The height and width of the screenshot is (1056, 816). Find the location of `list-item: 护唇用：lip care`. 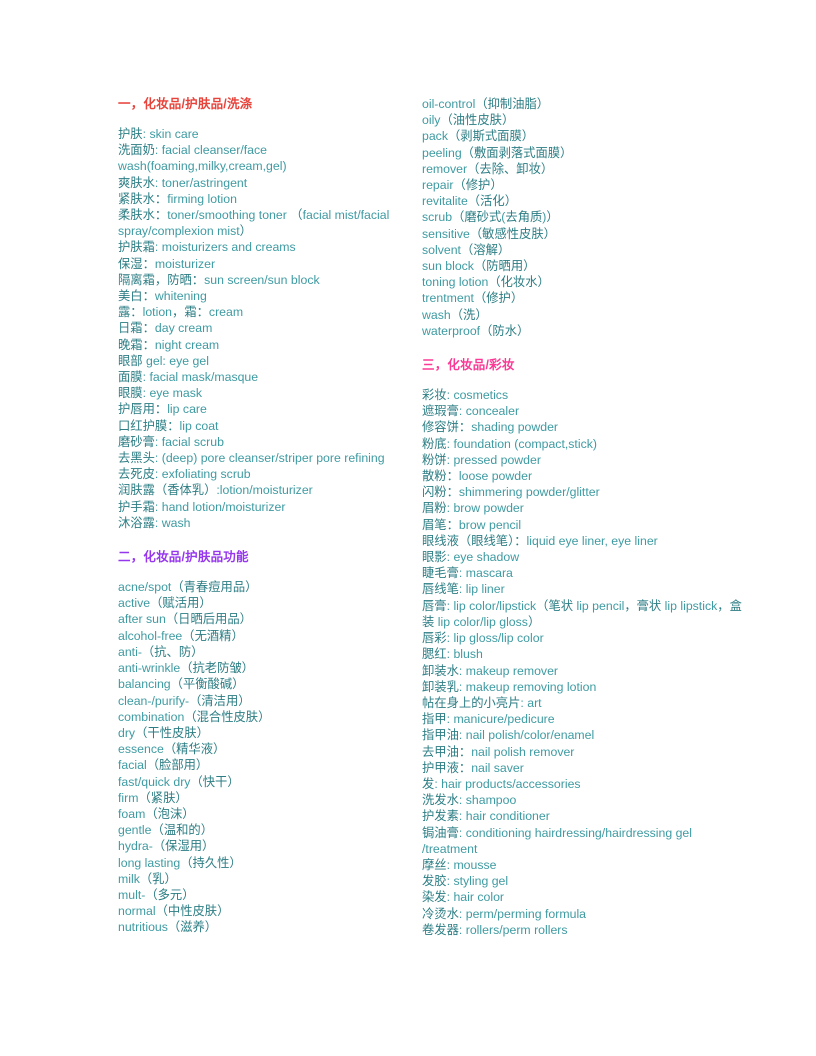

list-item: 护唇用：lip care is located at coordinates (162, 409).